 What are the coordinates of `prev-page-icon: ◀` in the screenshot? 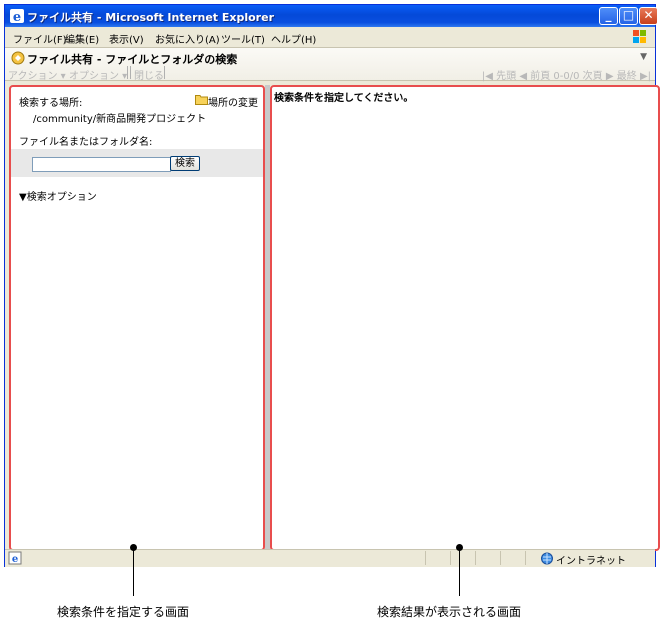 It's located at (523, 76).